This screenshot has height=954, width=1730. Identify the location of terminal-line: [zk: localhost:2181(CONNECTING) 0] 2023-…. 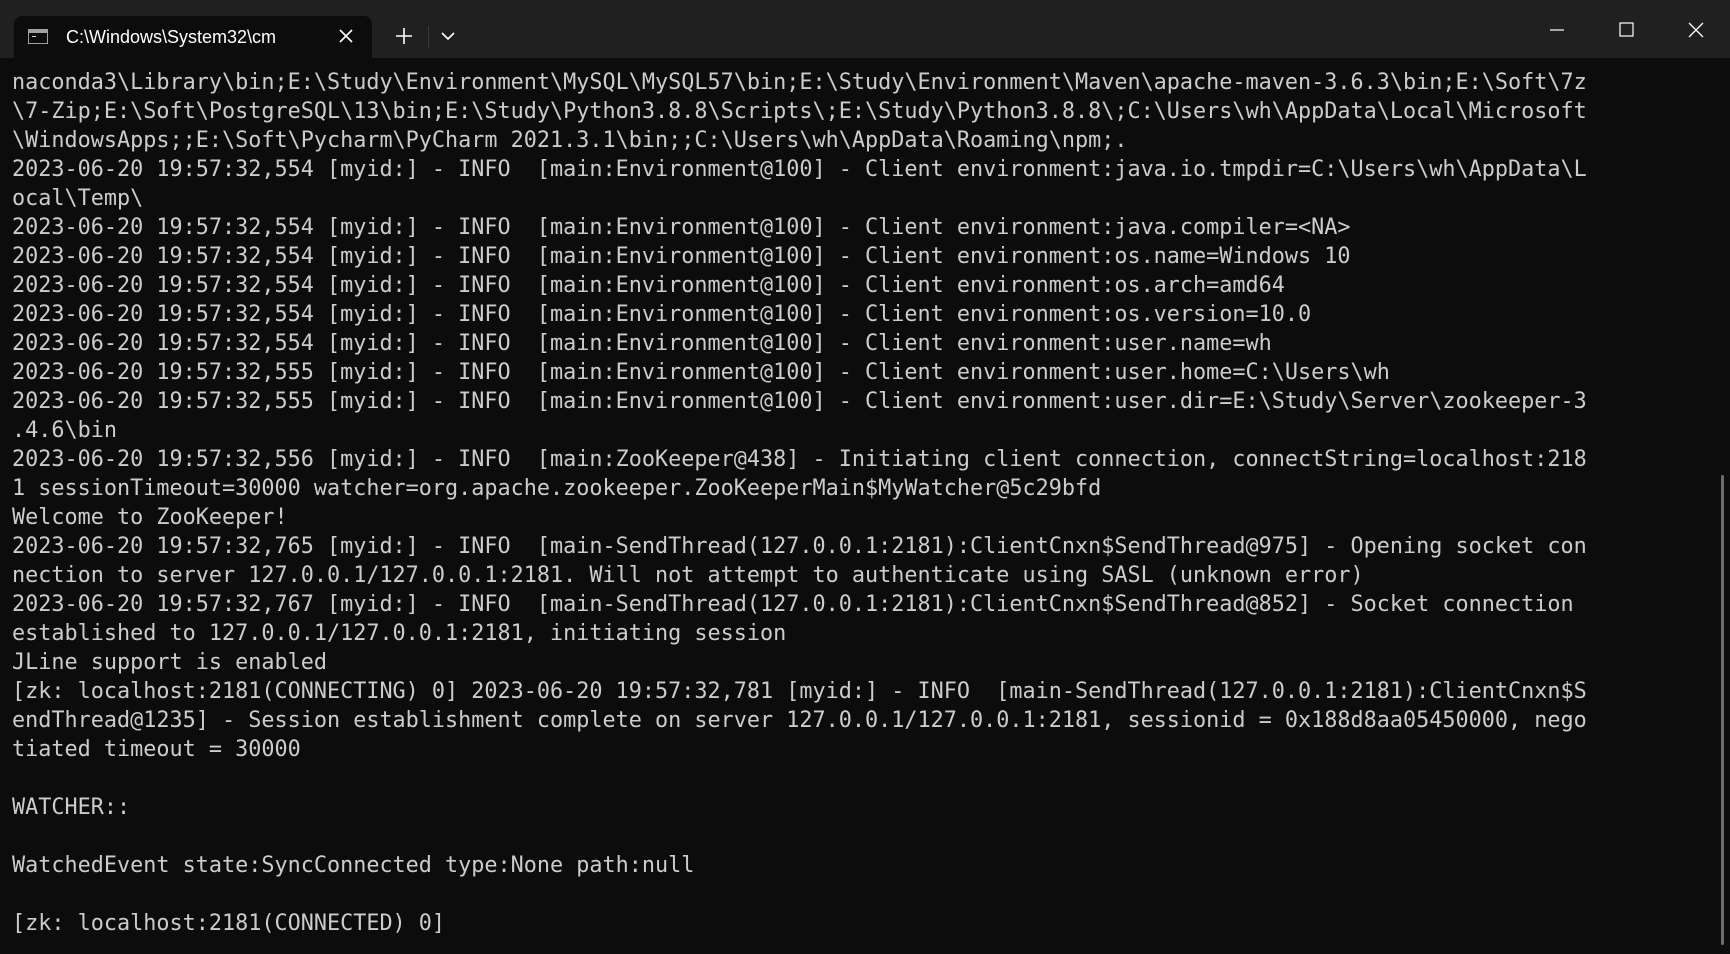
(799, 691).